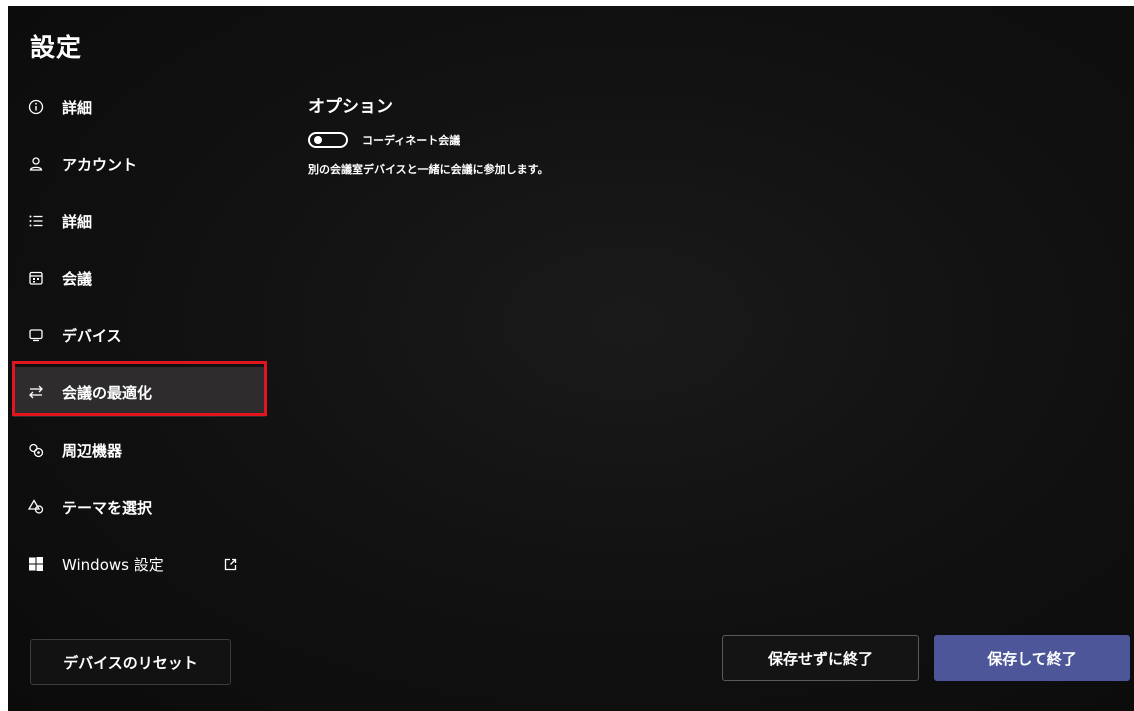  Describe the element at coordinates (230, 564) in the screenshot. I see `external-link-icon` at that location.